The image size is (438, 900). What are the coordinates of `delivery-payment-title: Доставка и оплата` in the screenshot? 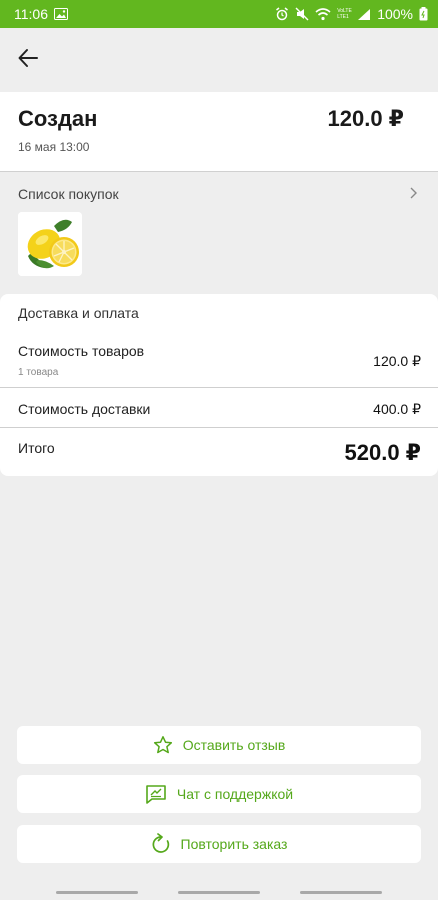 It's located at (78, 313).